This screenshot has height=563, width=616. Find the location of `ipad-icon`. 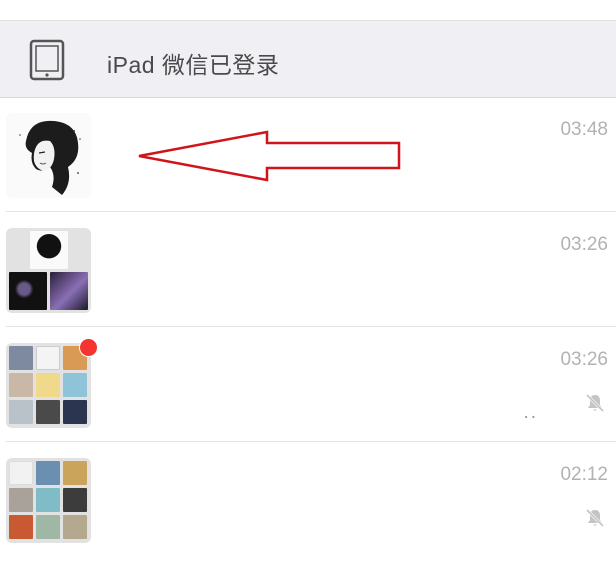

ipad-icon is located at coordinates (47, 60).